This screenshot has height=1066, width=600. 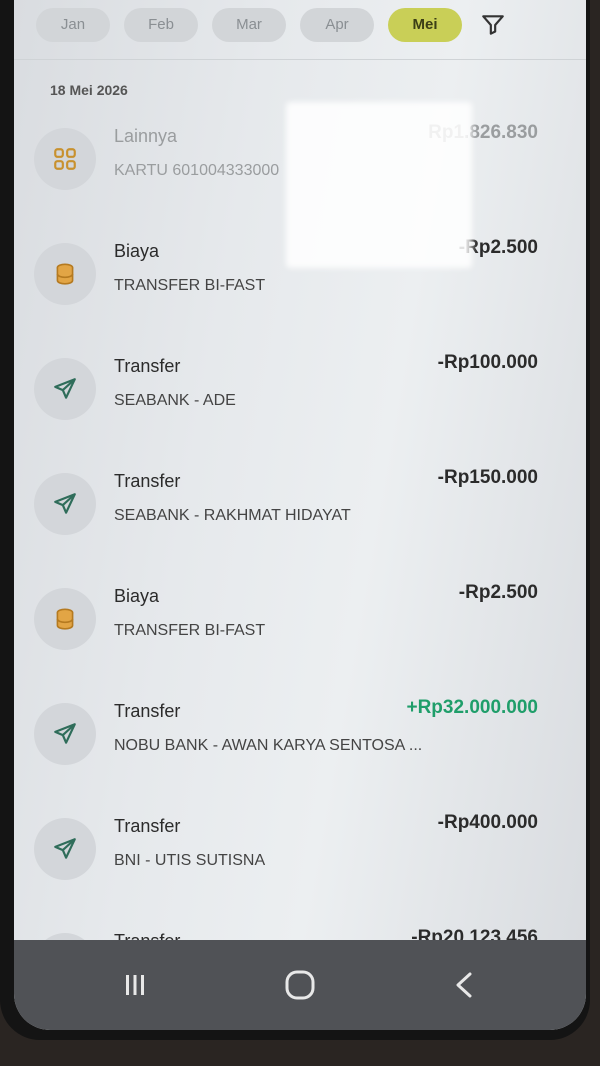 I want to click on transaction-row: Transfer BNI - UTIS SUTISNA -Rp400.000, so click(x=300, y=847).